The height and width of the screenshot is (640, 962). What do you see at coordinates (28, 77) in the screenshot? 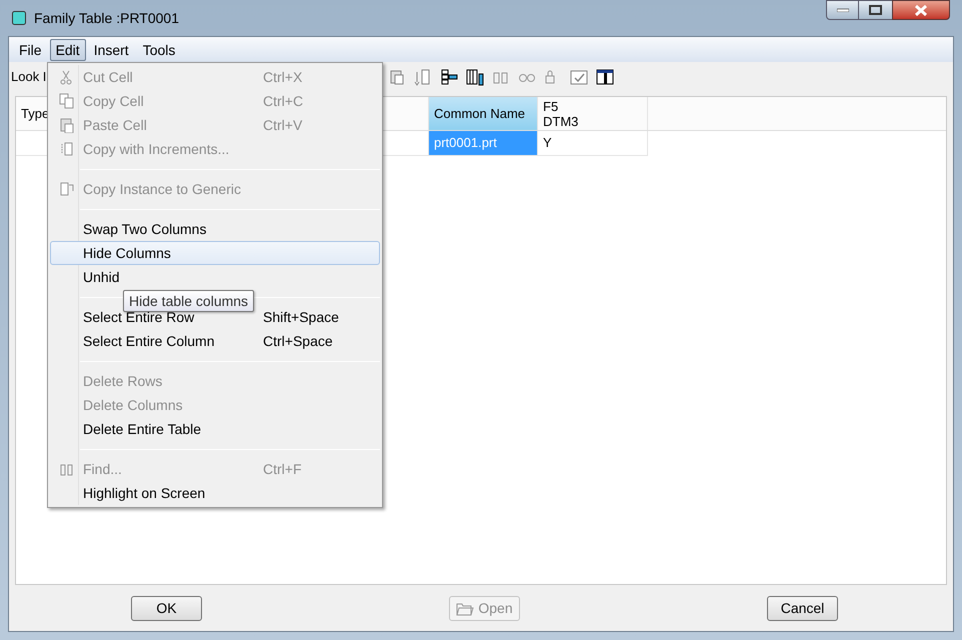
I see `toolbar-label: Look I` at bounding box center [28, 77].